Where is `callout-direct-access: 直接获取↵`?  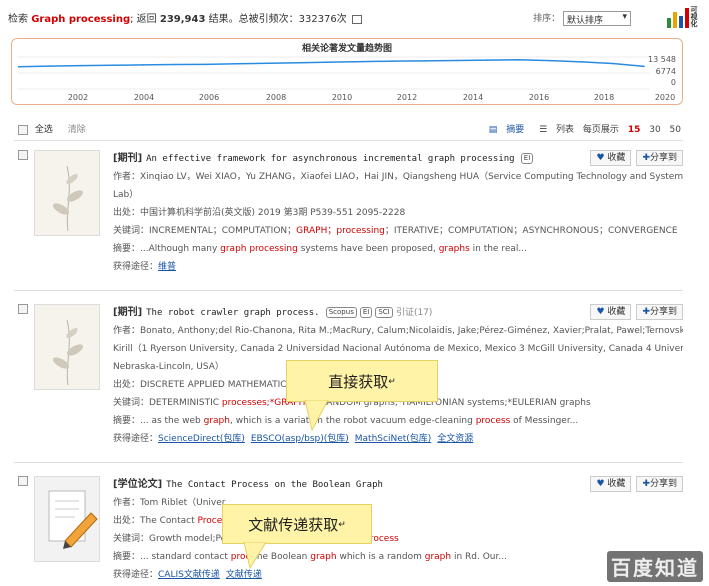
callout-direct-access: 直接获取↵ is located at coordinates (362, 381).